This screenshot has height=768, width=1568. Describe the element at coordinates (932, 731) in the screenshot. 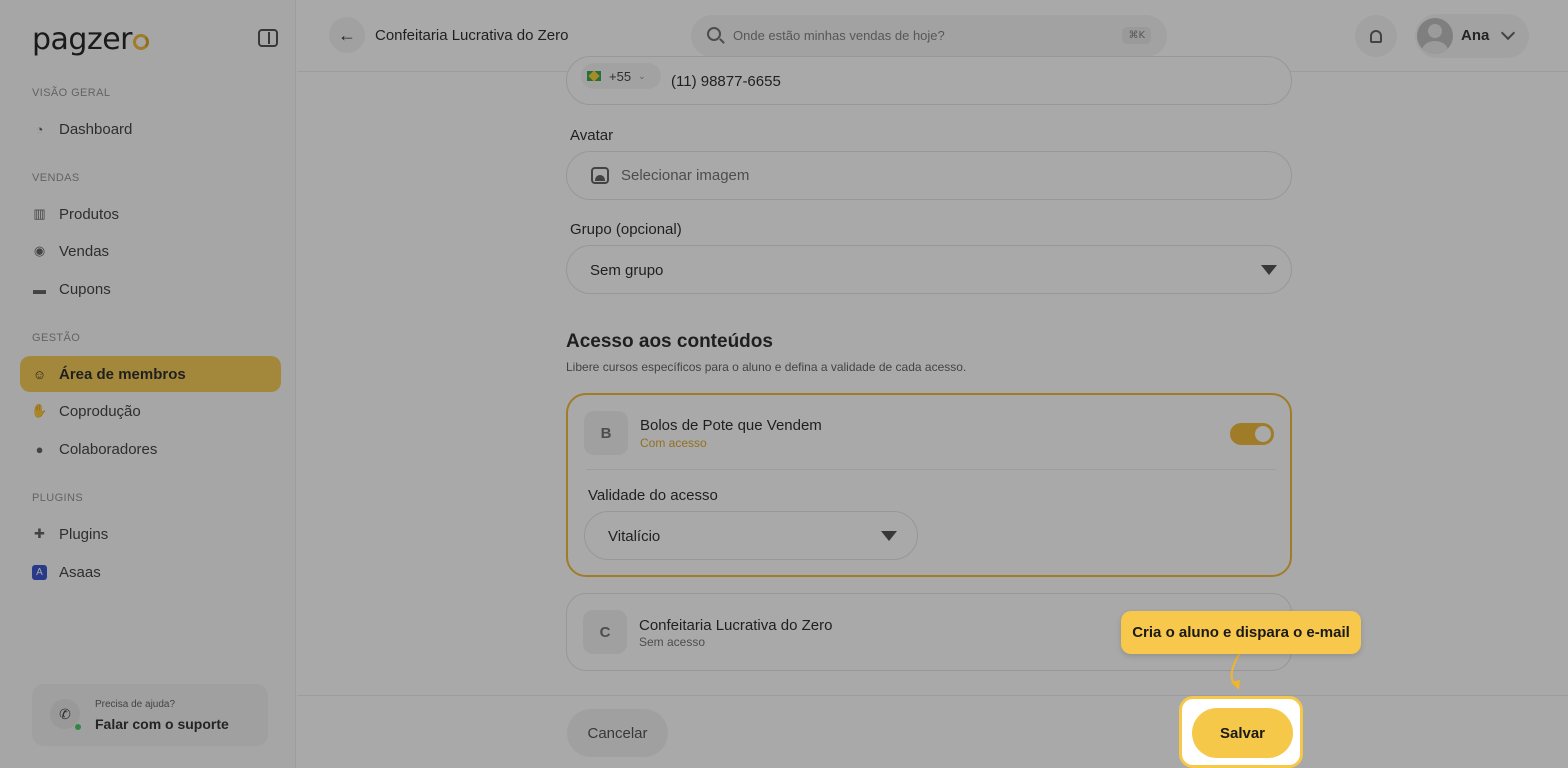

I see `form-footer: Cancelar` at that location.